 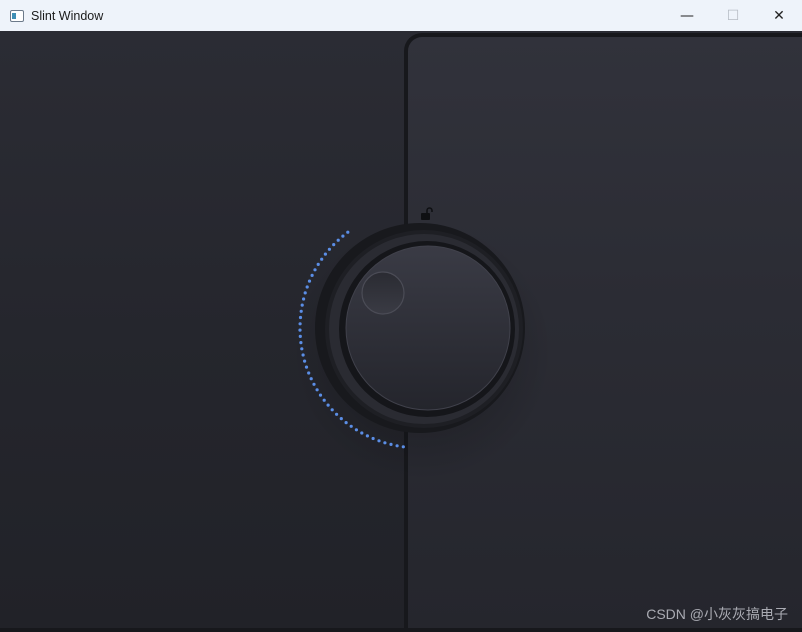 I want to click on maximize-button: ☐, so click(x=733, y=15).